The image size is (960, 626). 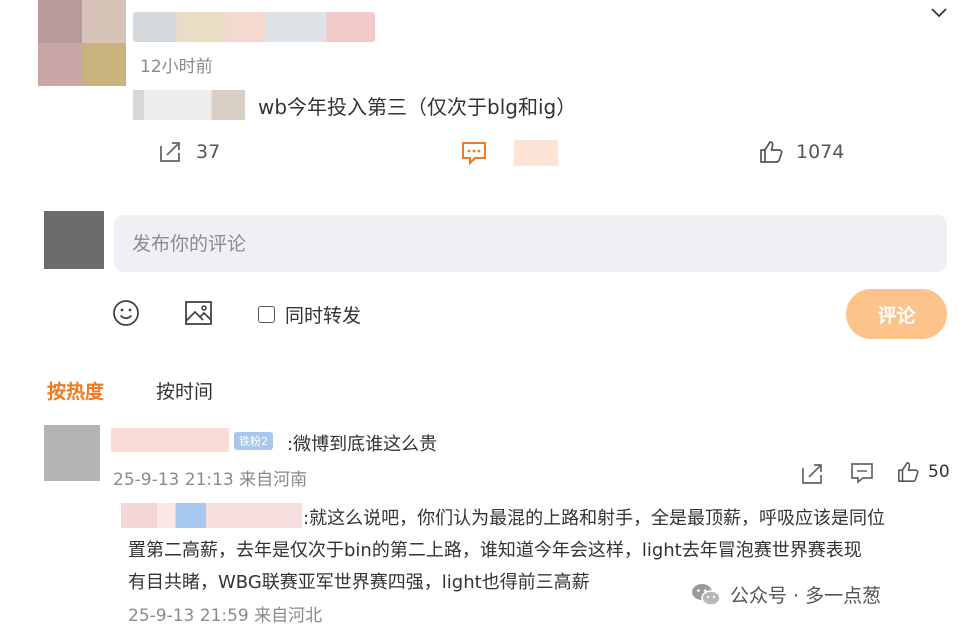 What do you see at coordinates (266, 314) in the screenshot?
I see `checkbox-box` at bounding box center [266, 314].